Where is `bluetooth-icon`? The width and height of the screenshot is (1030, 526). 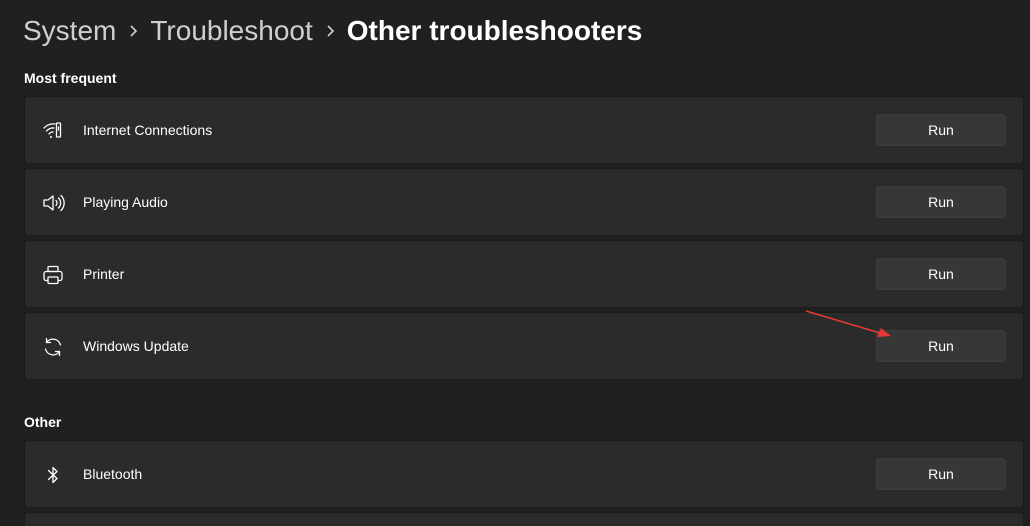 bluetooth-icon is located at coordinates (53, 475).